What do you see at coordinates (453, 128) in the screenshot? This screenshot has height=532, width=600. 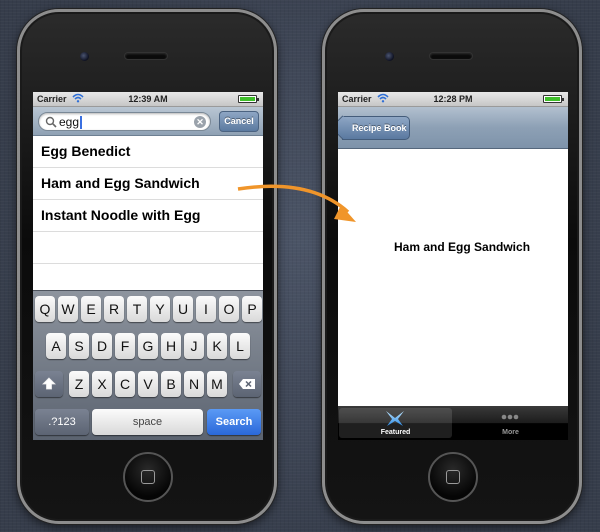 I see `navigation-bar: Recipe Book` at bounding box center [453, 128].